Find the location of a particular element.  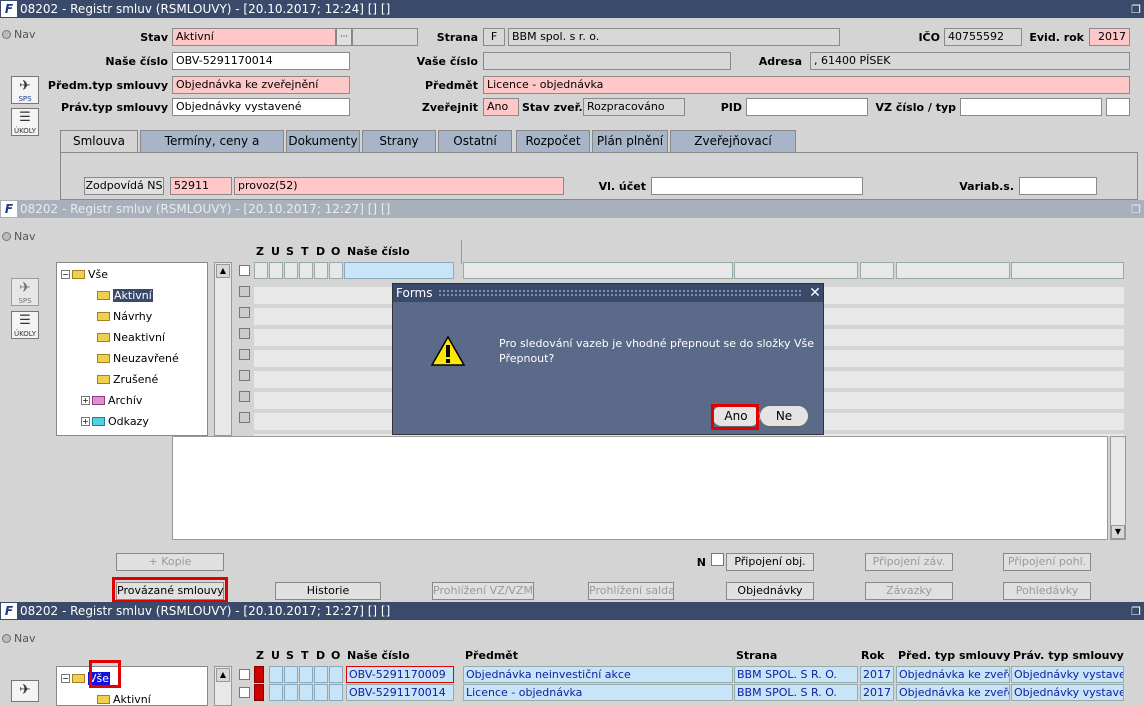

tree-item-archiv: + Archív is located at coordinates (111, 400).